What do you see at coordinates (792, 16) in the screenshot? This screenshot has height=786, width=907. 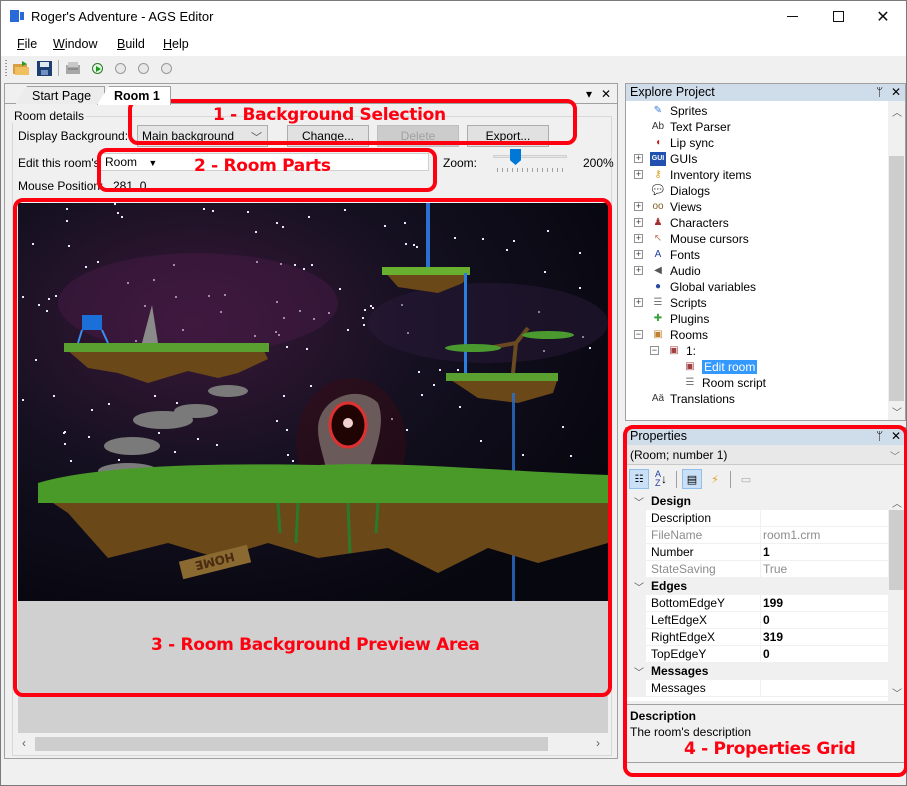 I see `minimize-button` at bounding box center [792, 16].